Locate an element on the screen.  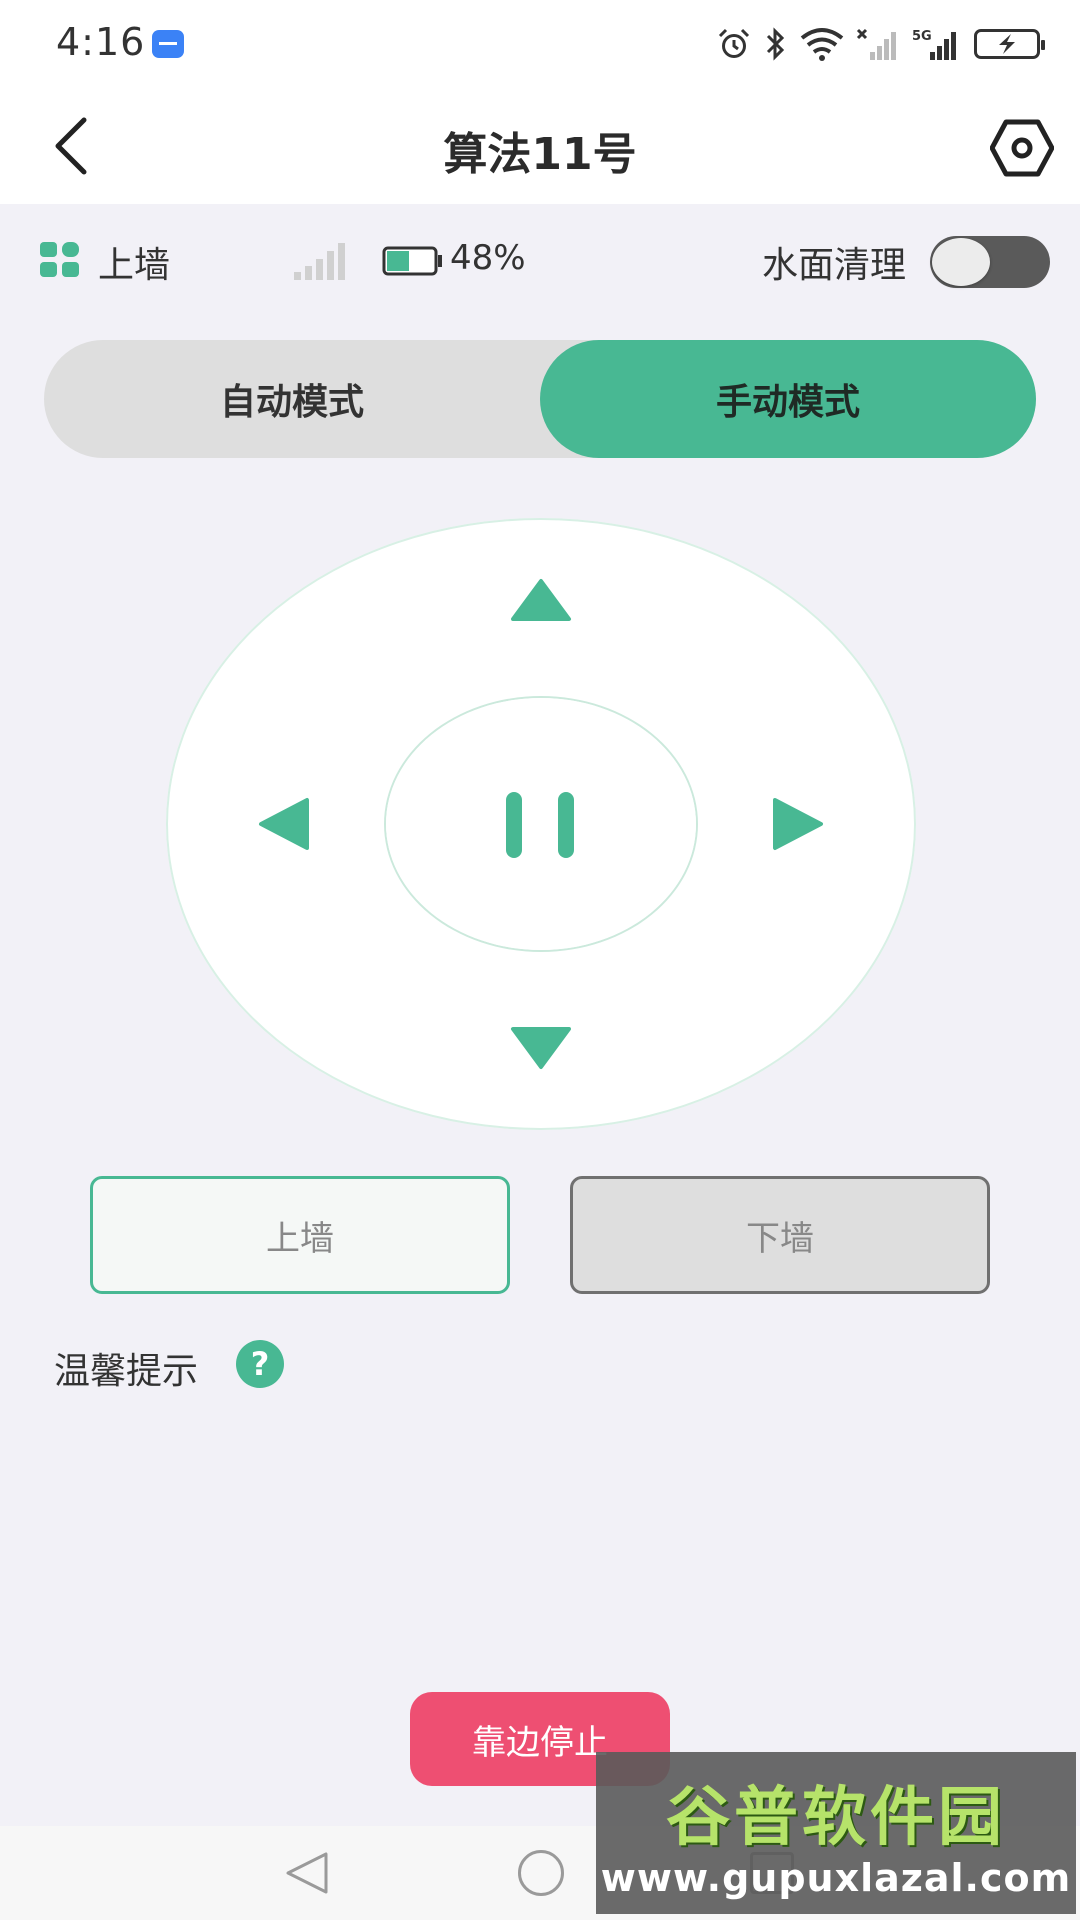
usb-icon is located at coordinates (168, 44).